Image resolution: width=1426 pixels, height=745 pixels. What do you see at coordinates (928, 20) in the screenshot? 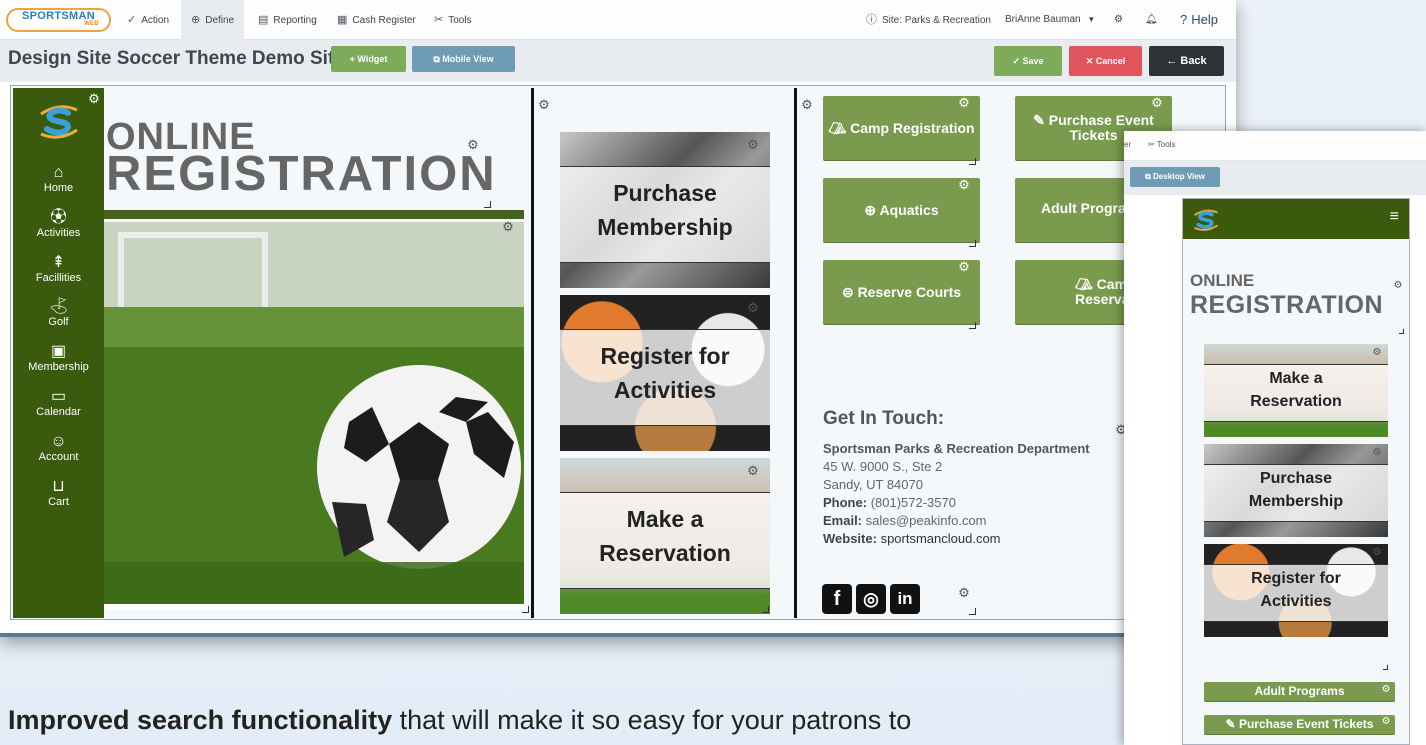
I see `site-selector: ⓘ Site: Parks & Recreation` at bounding box center [928, 20].